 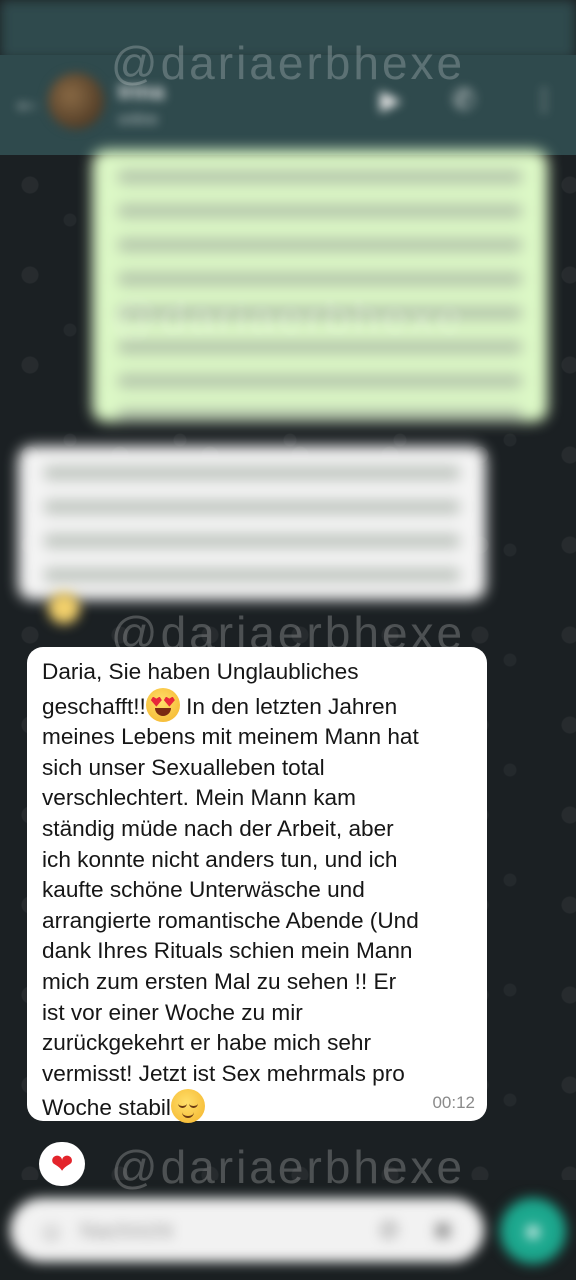 I want to click on attach-icon: ⊘, so click(x=389, y=1229).